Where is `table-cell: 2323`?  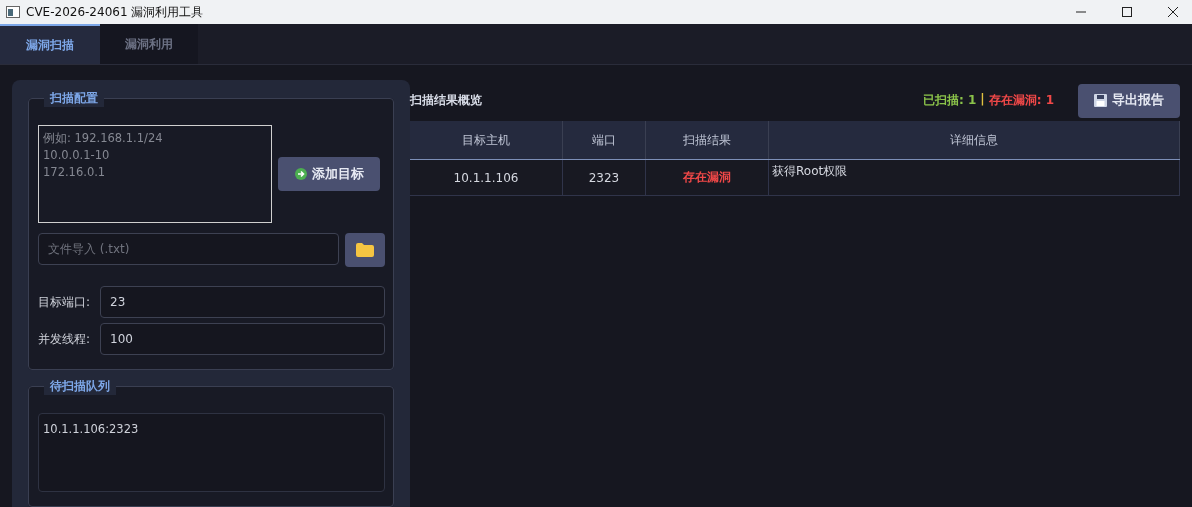
table-cell: 2323 is located at coordinates (604, 177).